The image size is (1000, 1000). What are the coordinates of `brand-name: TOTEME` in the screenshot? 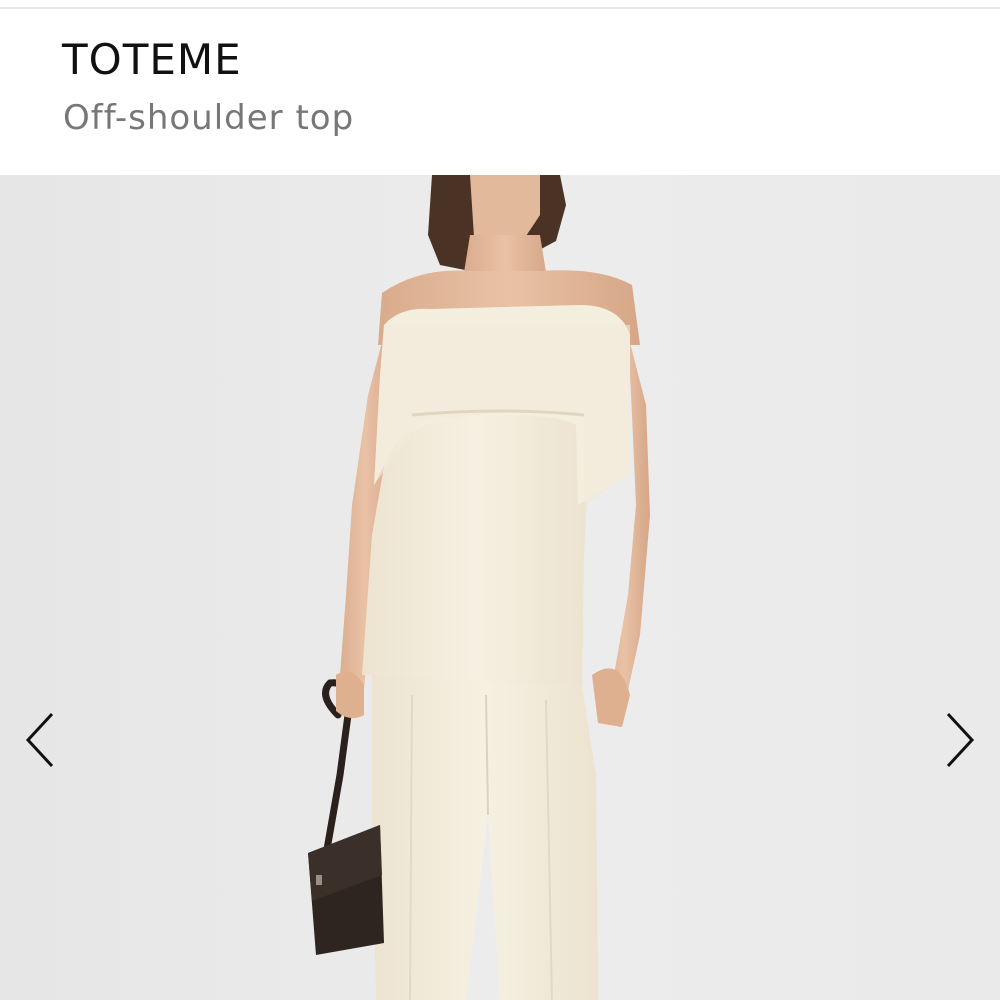 It's located at (152, 60).